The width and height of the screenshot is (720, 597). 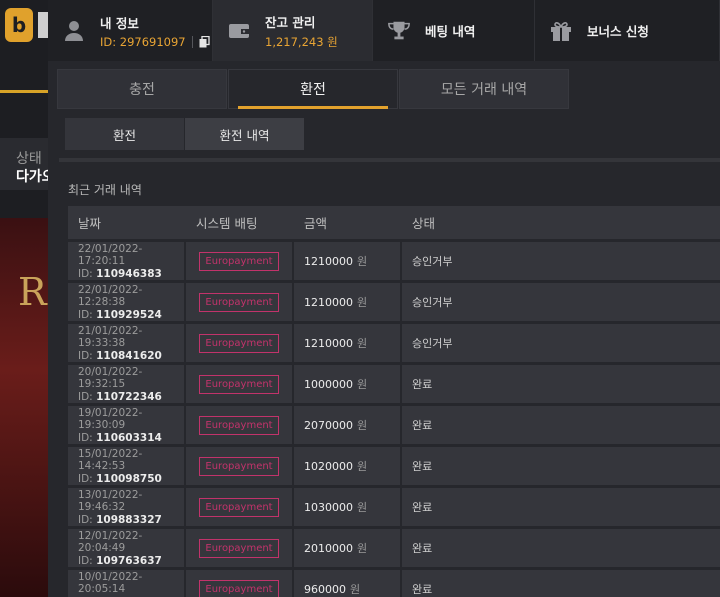 What do you see at coordinates (227, 223) in the screenshot?
I see `header-system: 시스템 배팅` at bounding box center [227, 223].